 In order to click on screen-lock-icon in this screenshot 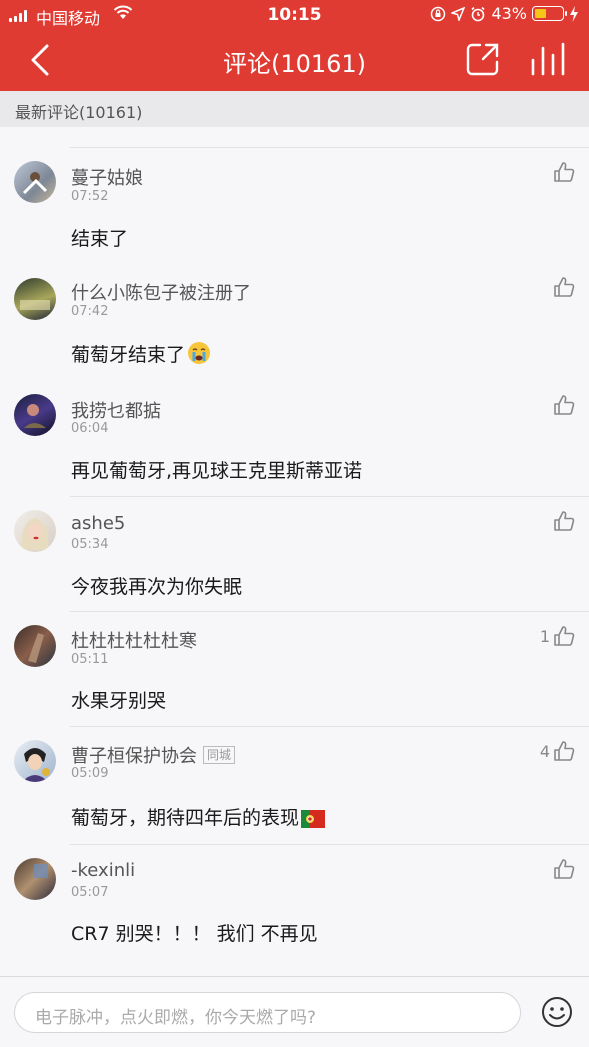, I will do `click(438, 13)`.